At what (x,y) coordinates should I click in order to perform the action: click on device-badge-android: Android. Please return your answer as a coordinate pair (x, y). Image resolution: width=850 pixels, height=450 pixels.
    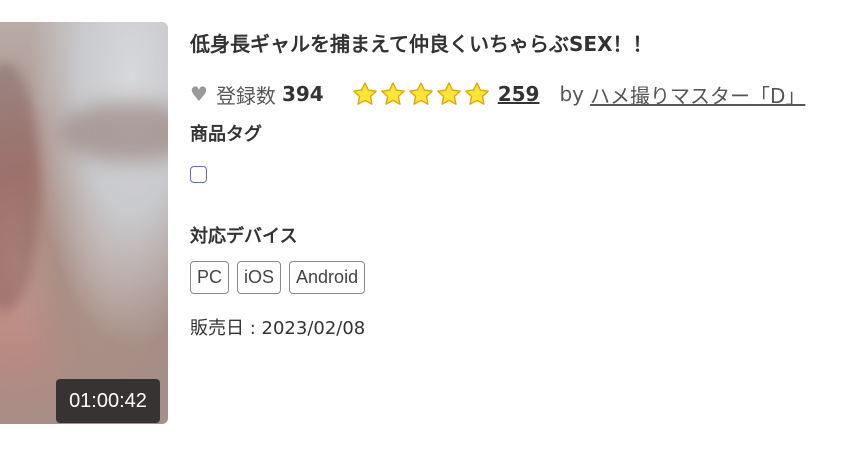
    Looking at the image, I should click on (327, 277).